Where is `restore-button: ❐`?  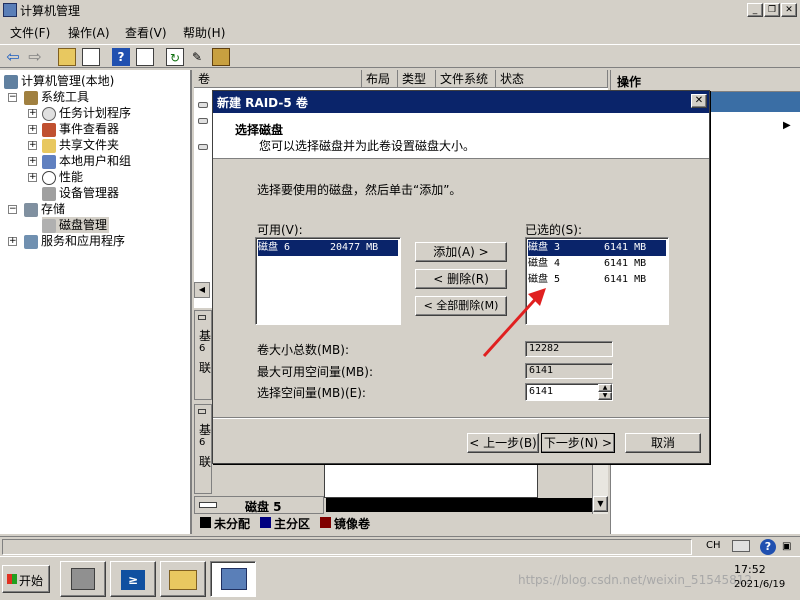
restore-button: ❐ is located at coordinates (772, 10).